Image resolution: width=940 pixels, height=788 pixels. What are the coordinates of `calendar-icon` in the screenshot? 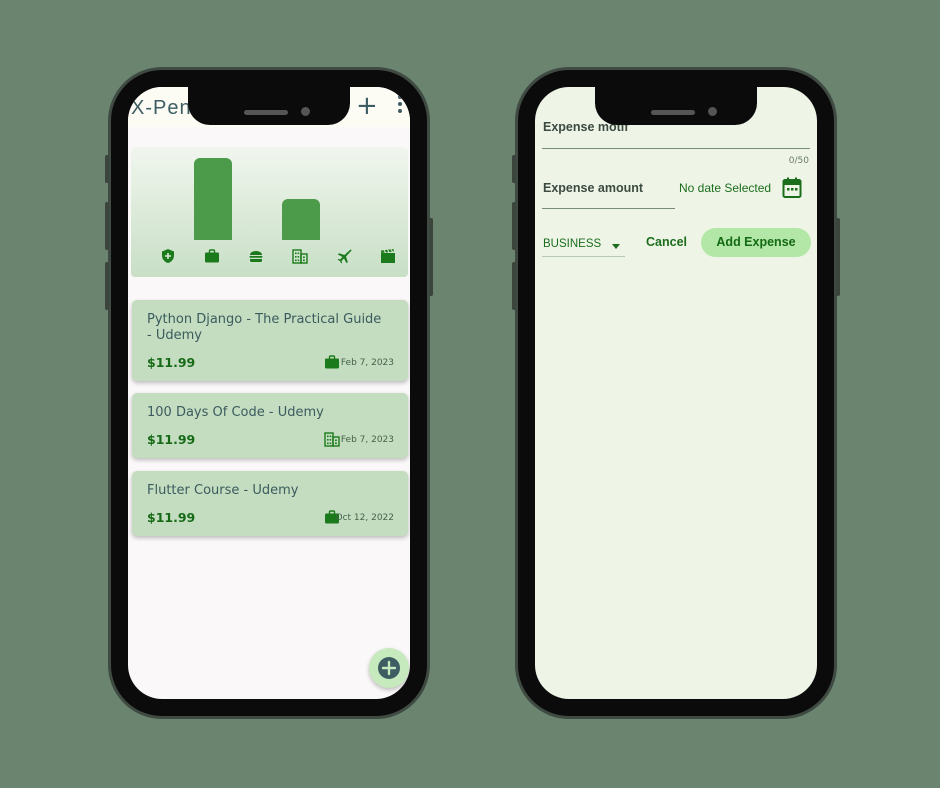 It's located at (792, 188).